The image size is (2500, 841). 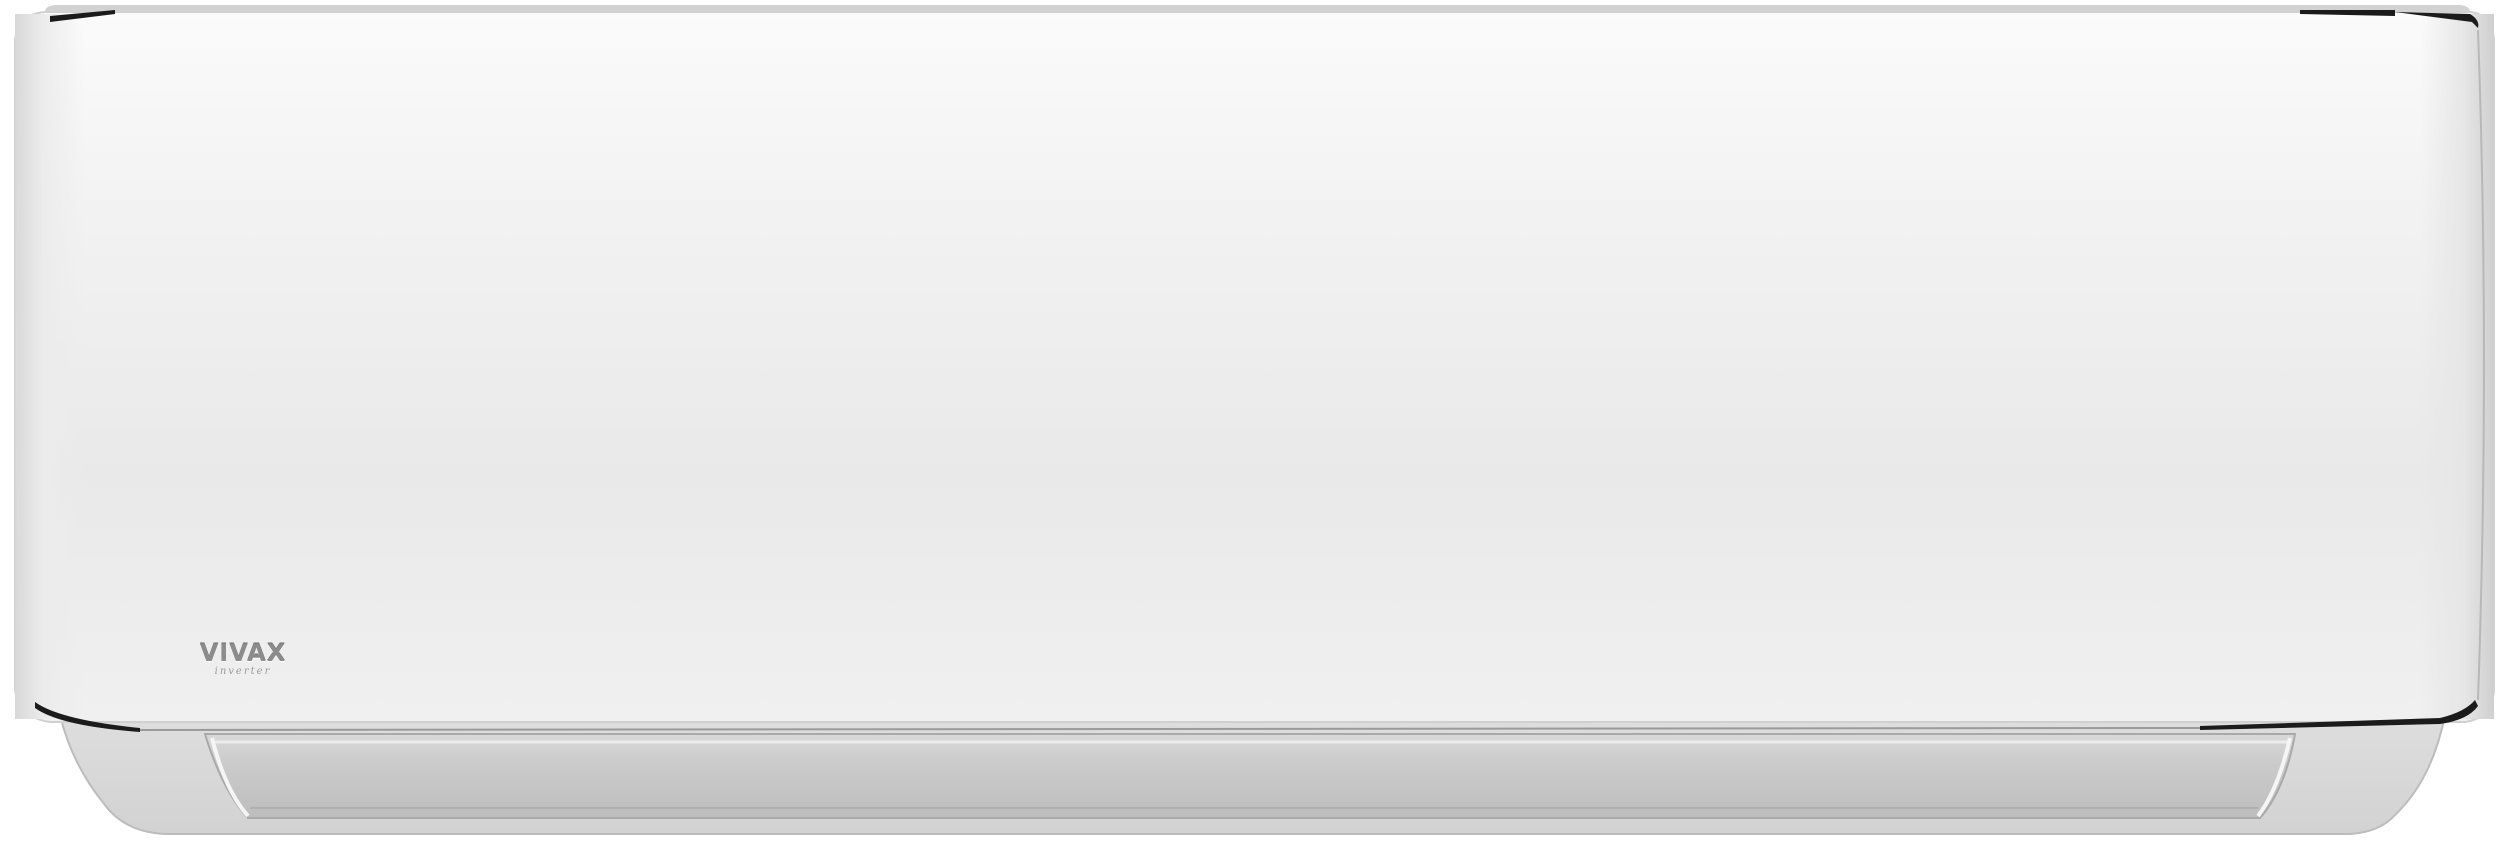 What do you see at coordinates (243, 671) in the screenshot?
I see `brand-subtitle: inverter` at bounding box center [243, 671].